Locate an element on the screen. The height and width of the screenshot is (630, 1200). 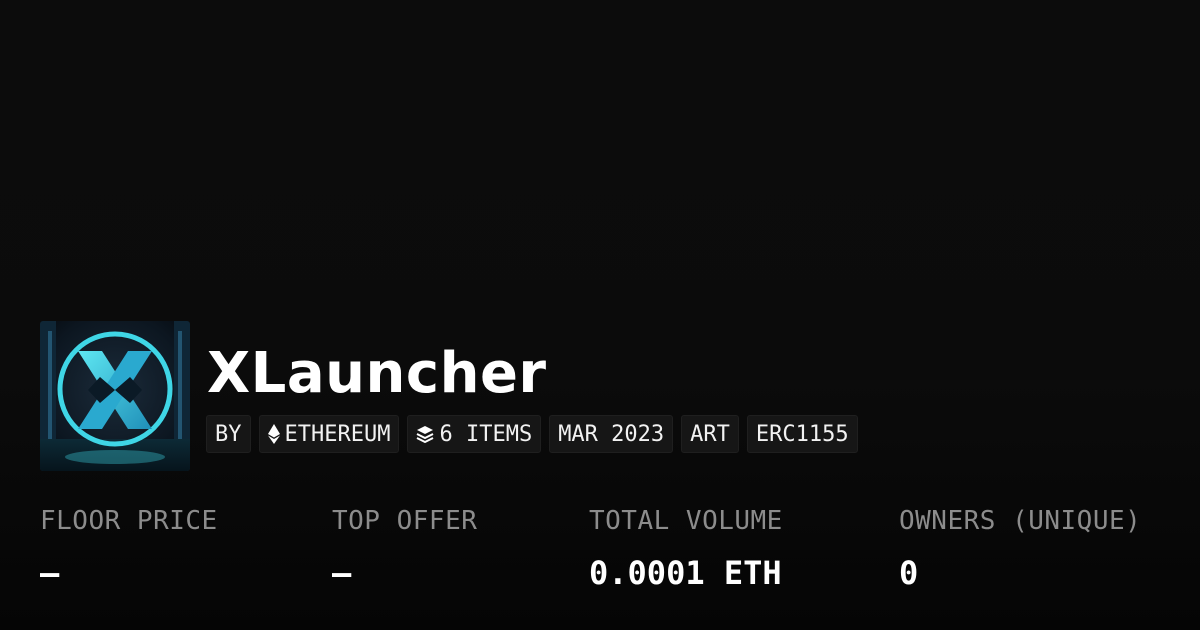
tag-chain: ETHEREUM is located at coordinates (329, 434).